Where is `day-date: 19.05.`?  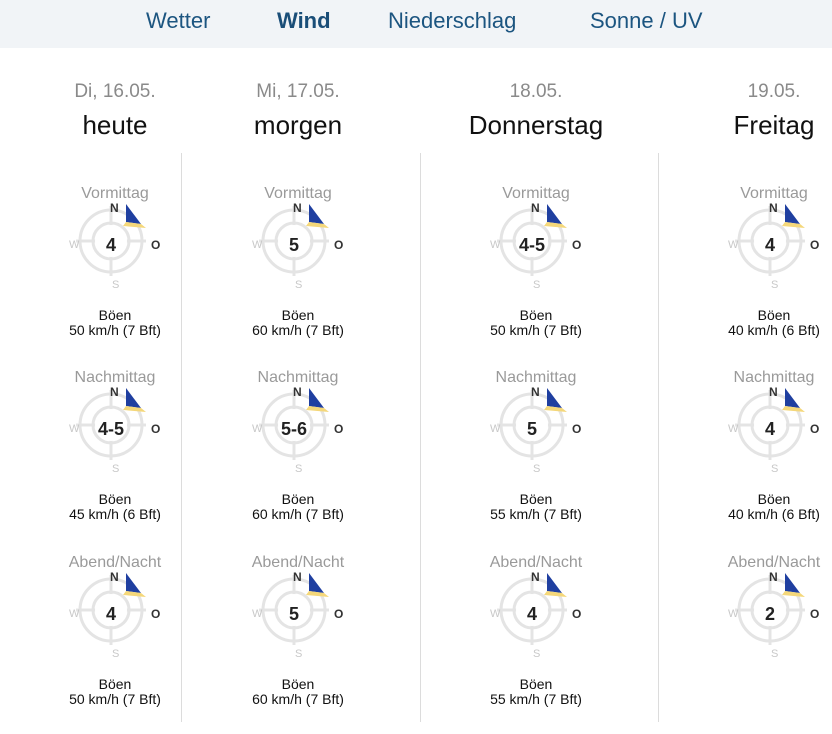 day-date: 19.05. is located at coordinates (774, 91).